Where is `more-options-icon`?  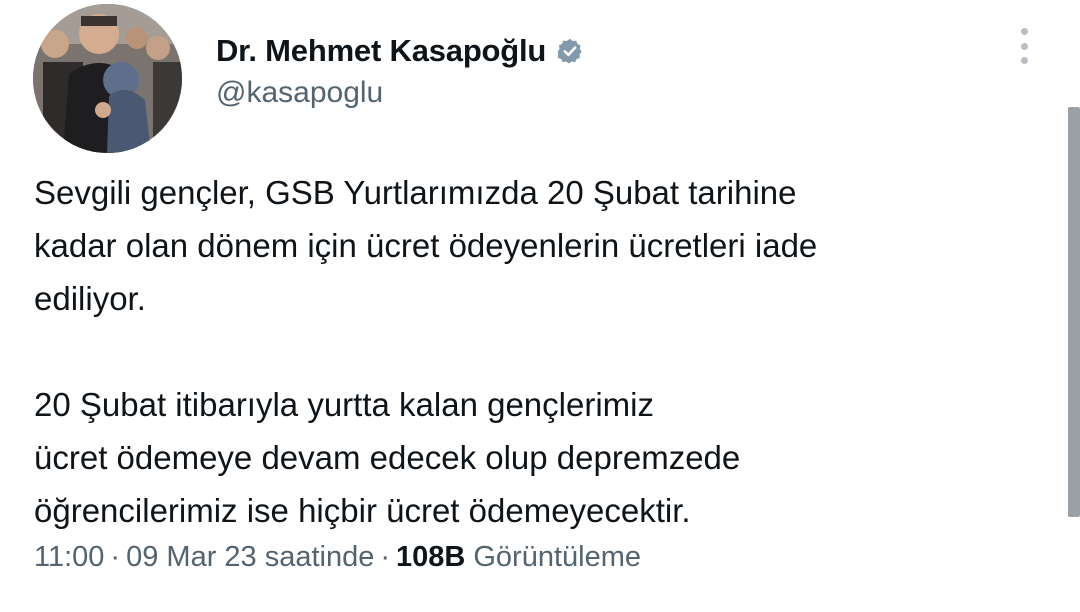
more-options-icon is located at coordinates (1024, 46).